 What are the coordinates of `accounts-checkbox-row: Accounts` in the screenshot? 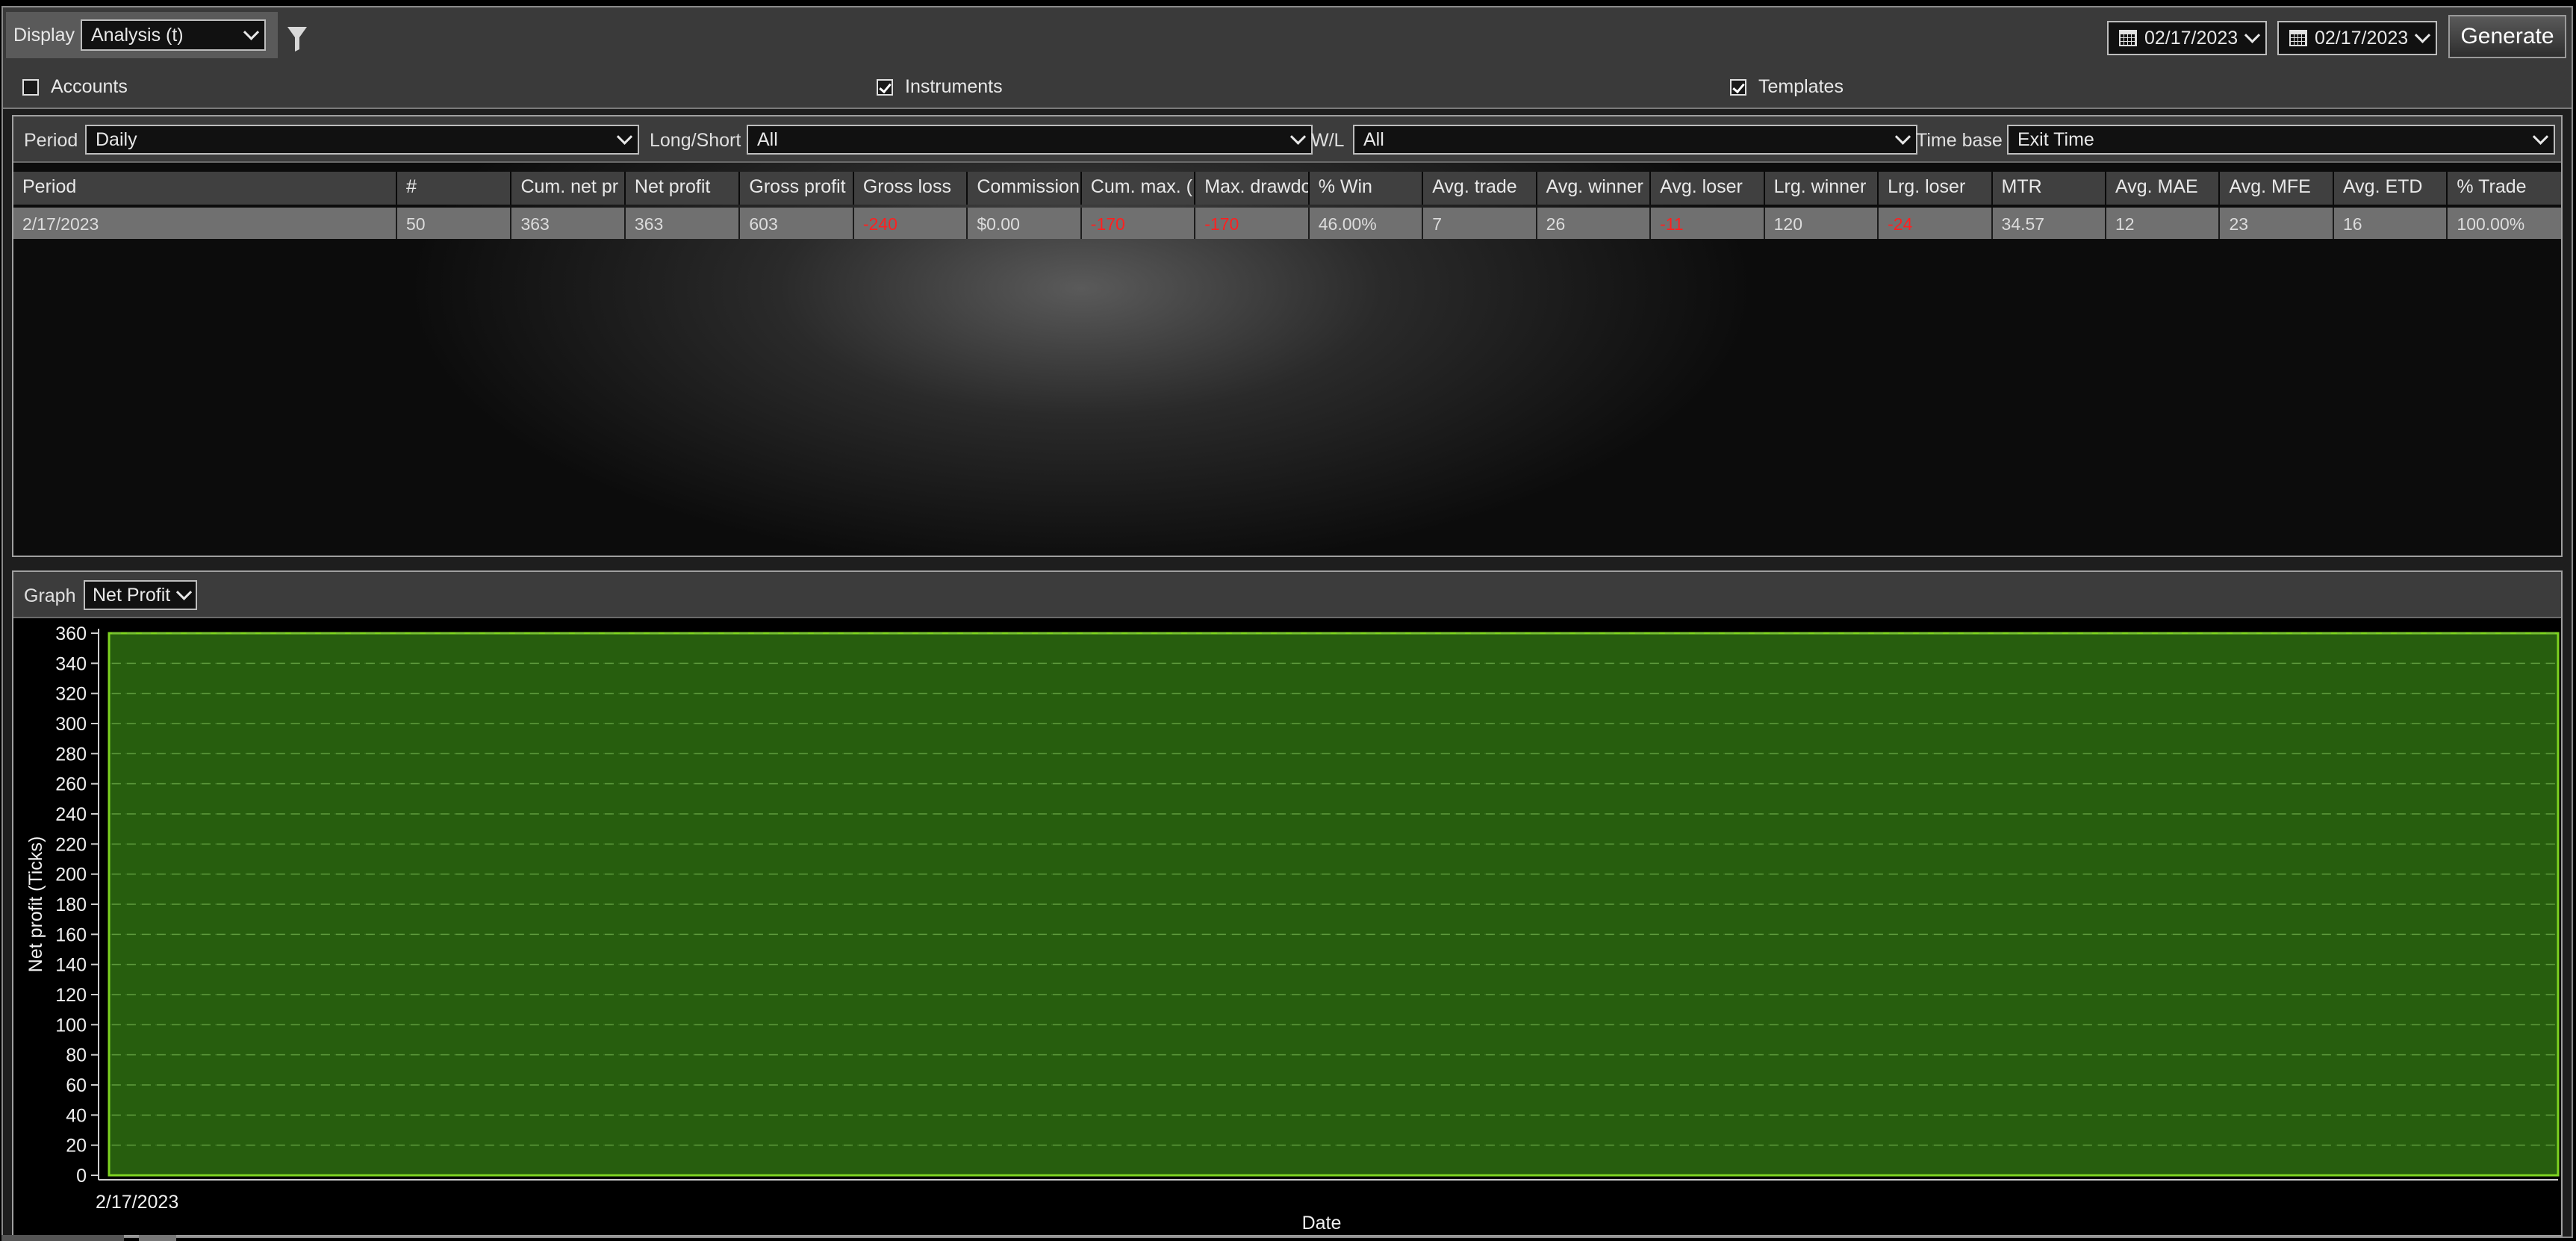 It's located at (75, 87).